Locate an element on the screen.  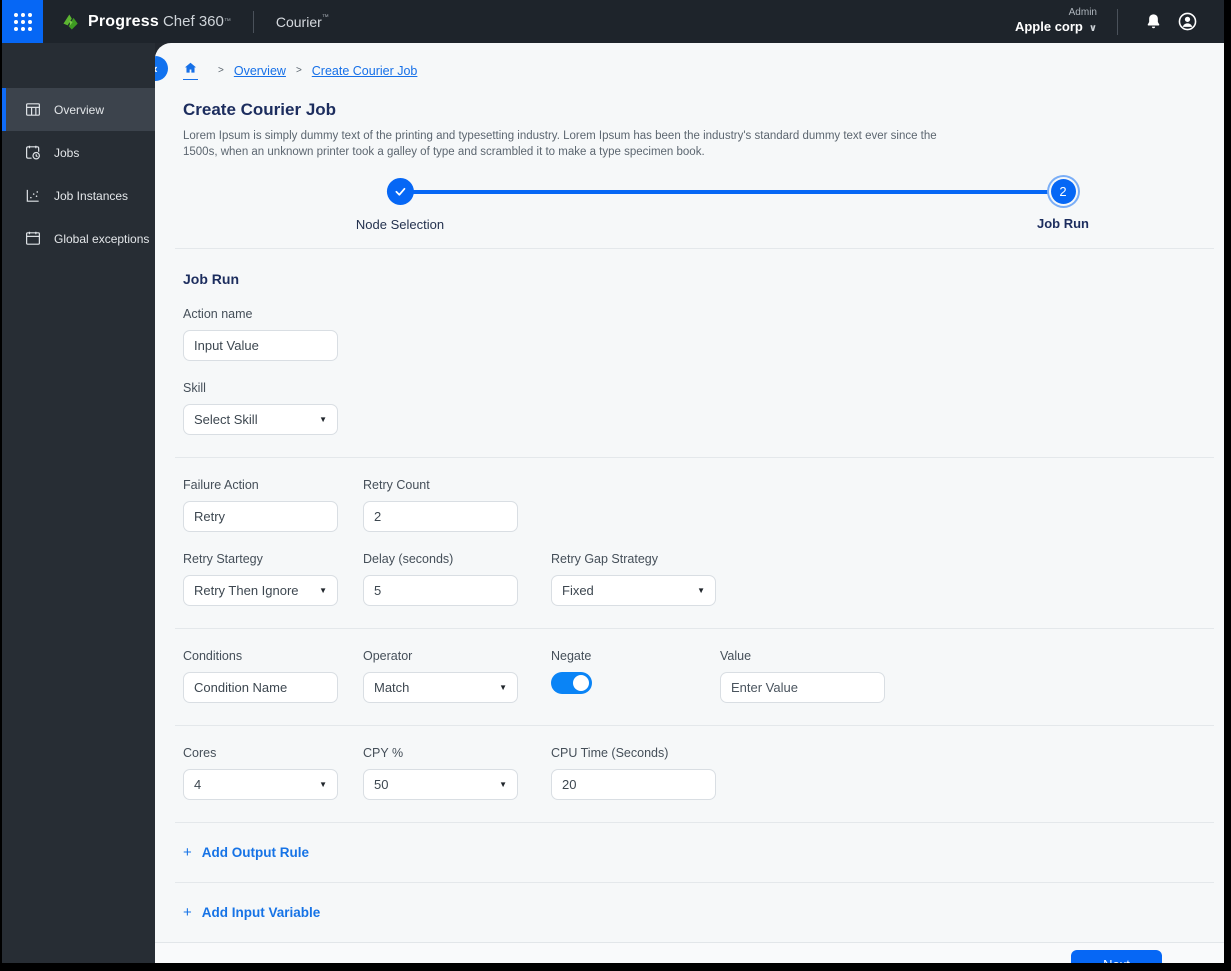
add-output-rule-button: + Add Output Rule is located at coordinates (703, 852).